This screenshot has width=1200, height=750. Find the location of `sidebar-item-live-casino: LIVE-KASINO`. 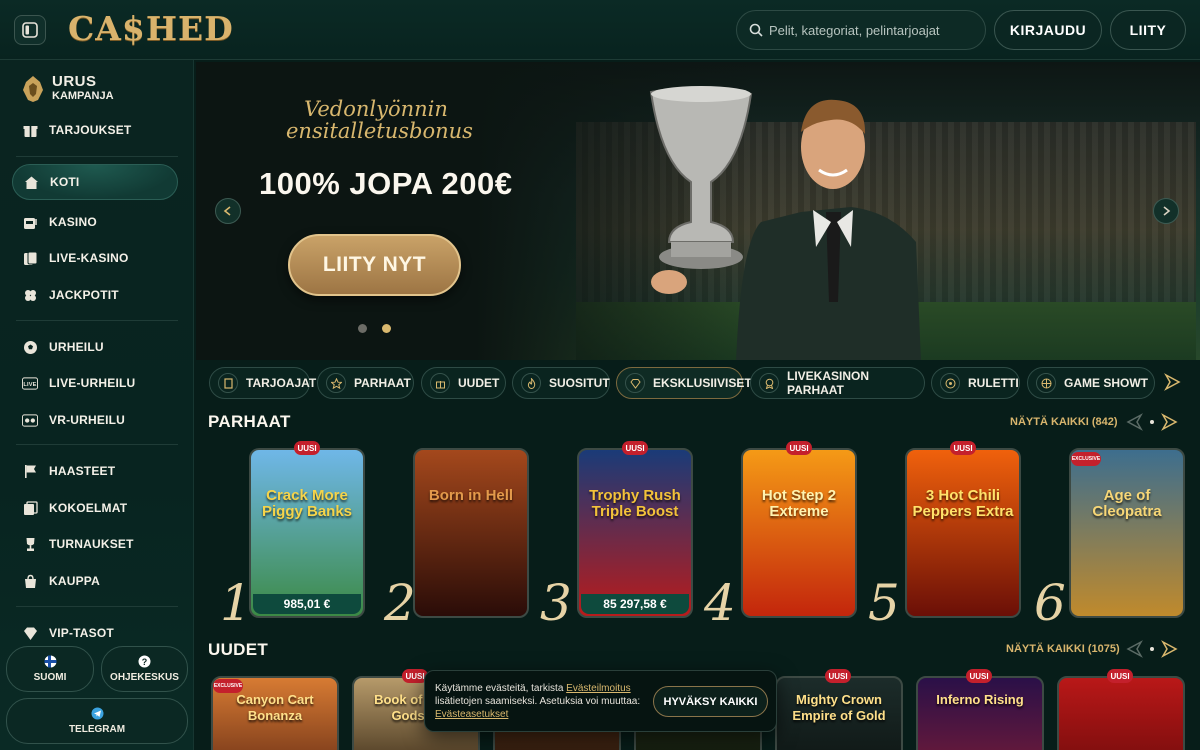

sidebar-item-live-casino: LIVE-KASINO is located at coordinates (95, 258).